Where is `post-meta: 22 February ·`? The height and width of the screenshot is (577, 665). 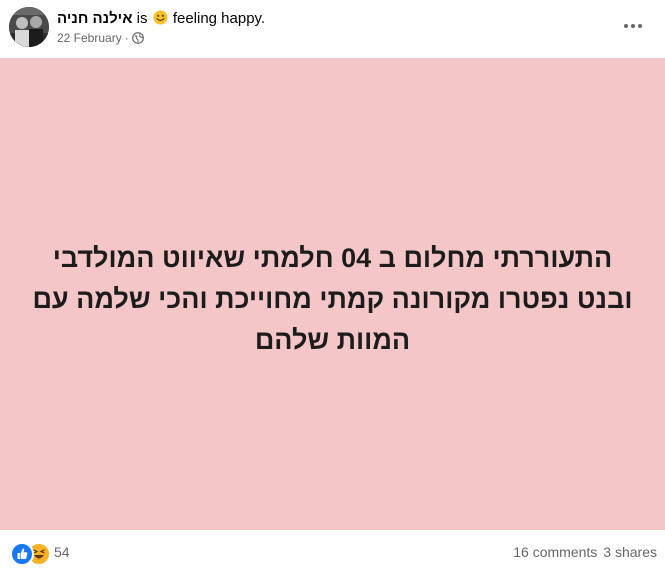 post-meta: 22 February · is located at coordinates (100, 38).